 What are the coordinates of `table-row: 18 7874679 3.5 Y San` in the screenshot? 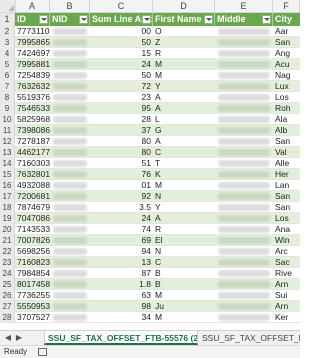 It's located at (150, 207).